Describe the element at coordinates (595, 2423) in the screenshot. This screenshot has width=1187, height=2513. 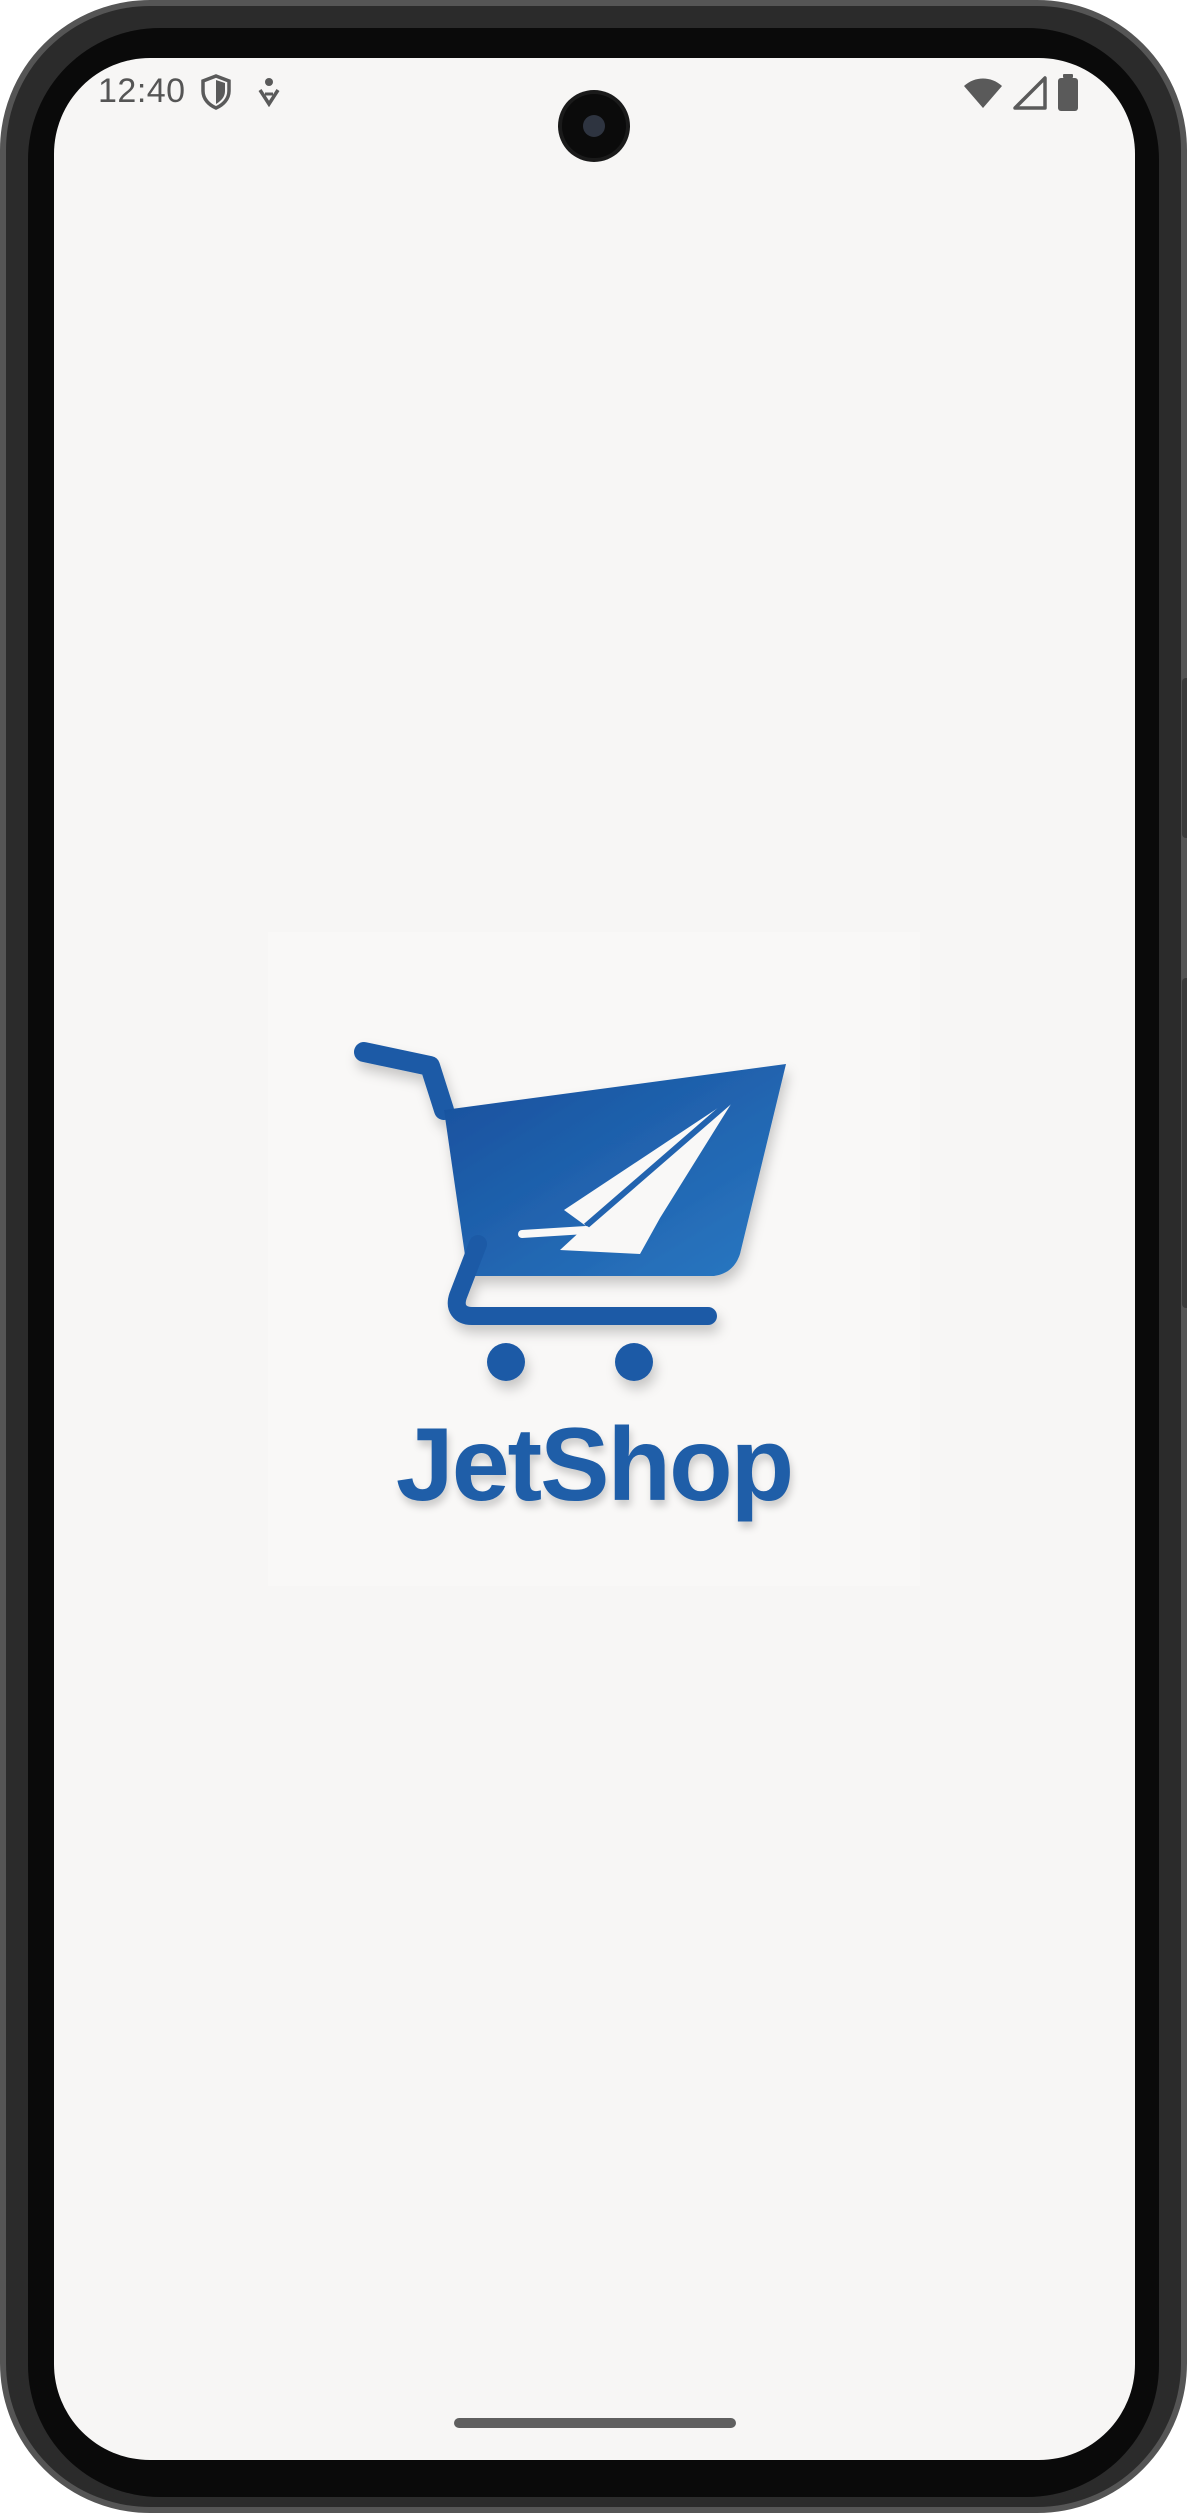
I see `gesture-navigation-bar` at that location.